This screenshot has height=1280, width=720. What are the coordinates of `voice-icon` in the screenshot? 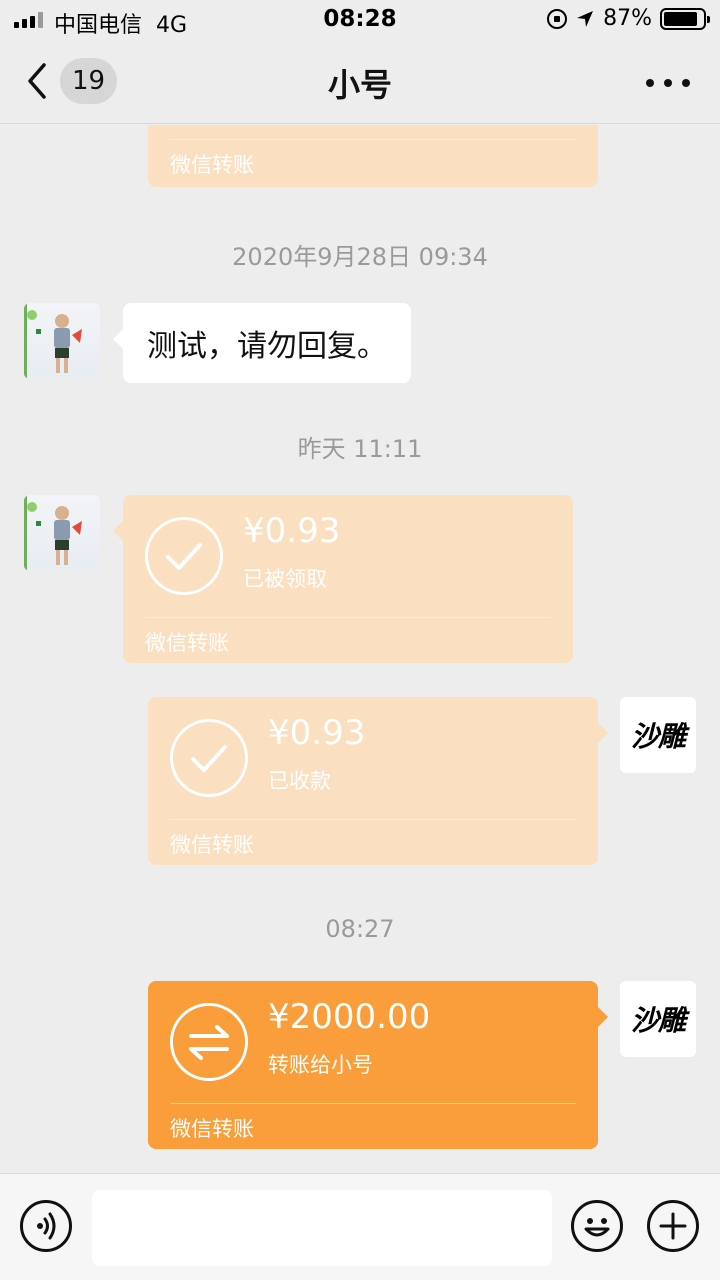 It's located at (46, 1226).